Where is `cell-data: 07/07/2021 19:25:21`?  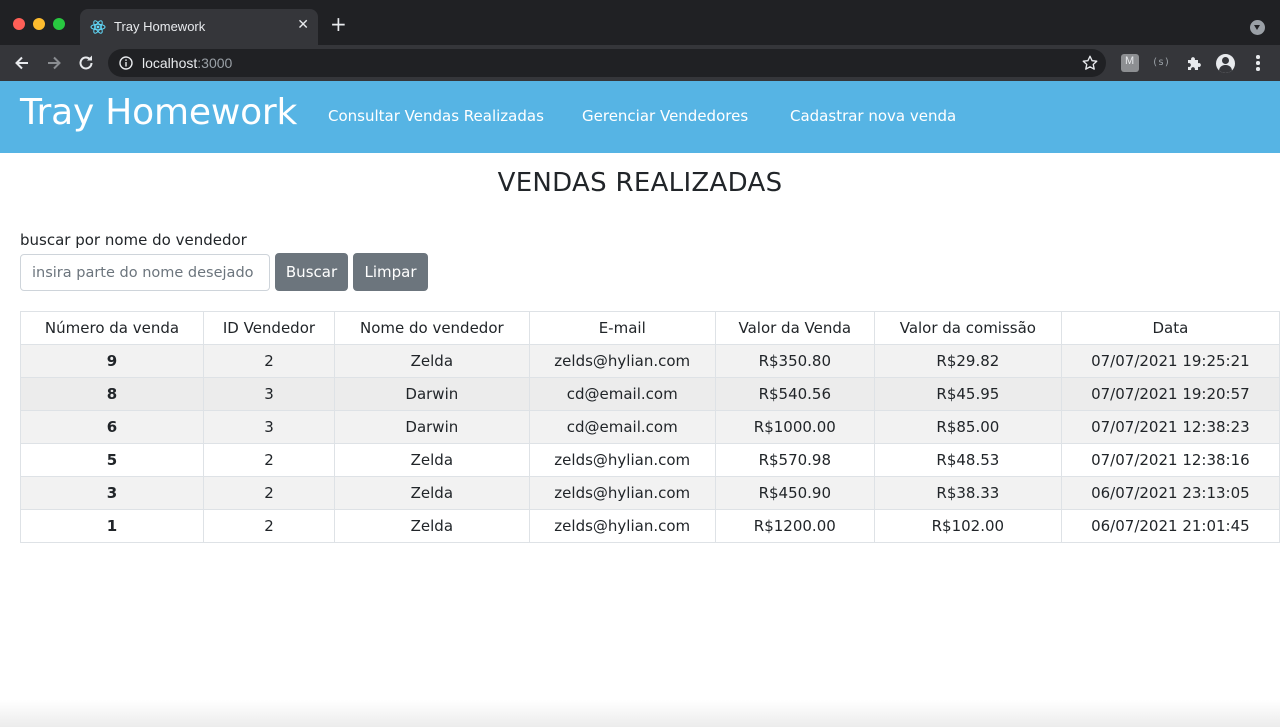
cell-data: 07/07/2021 19:25:21 is located at coordinates (1170, 361).